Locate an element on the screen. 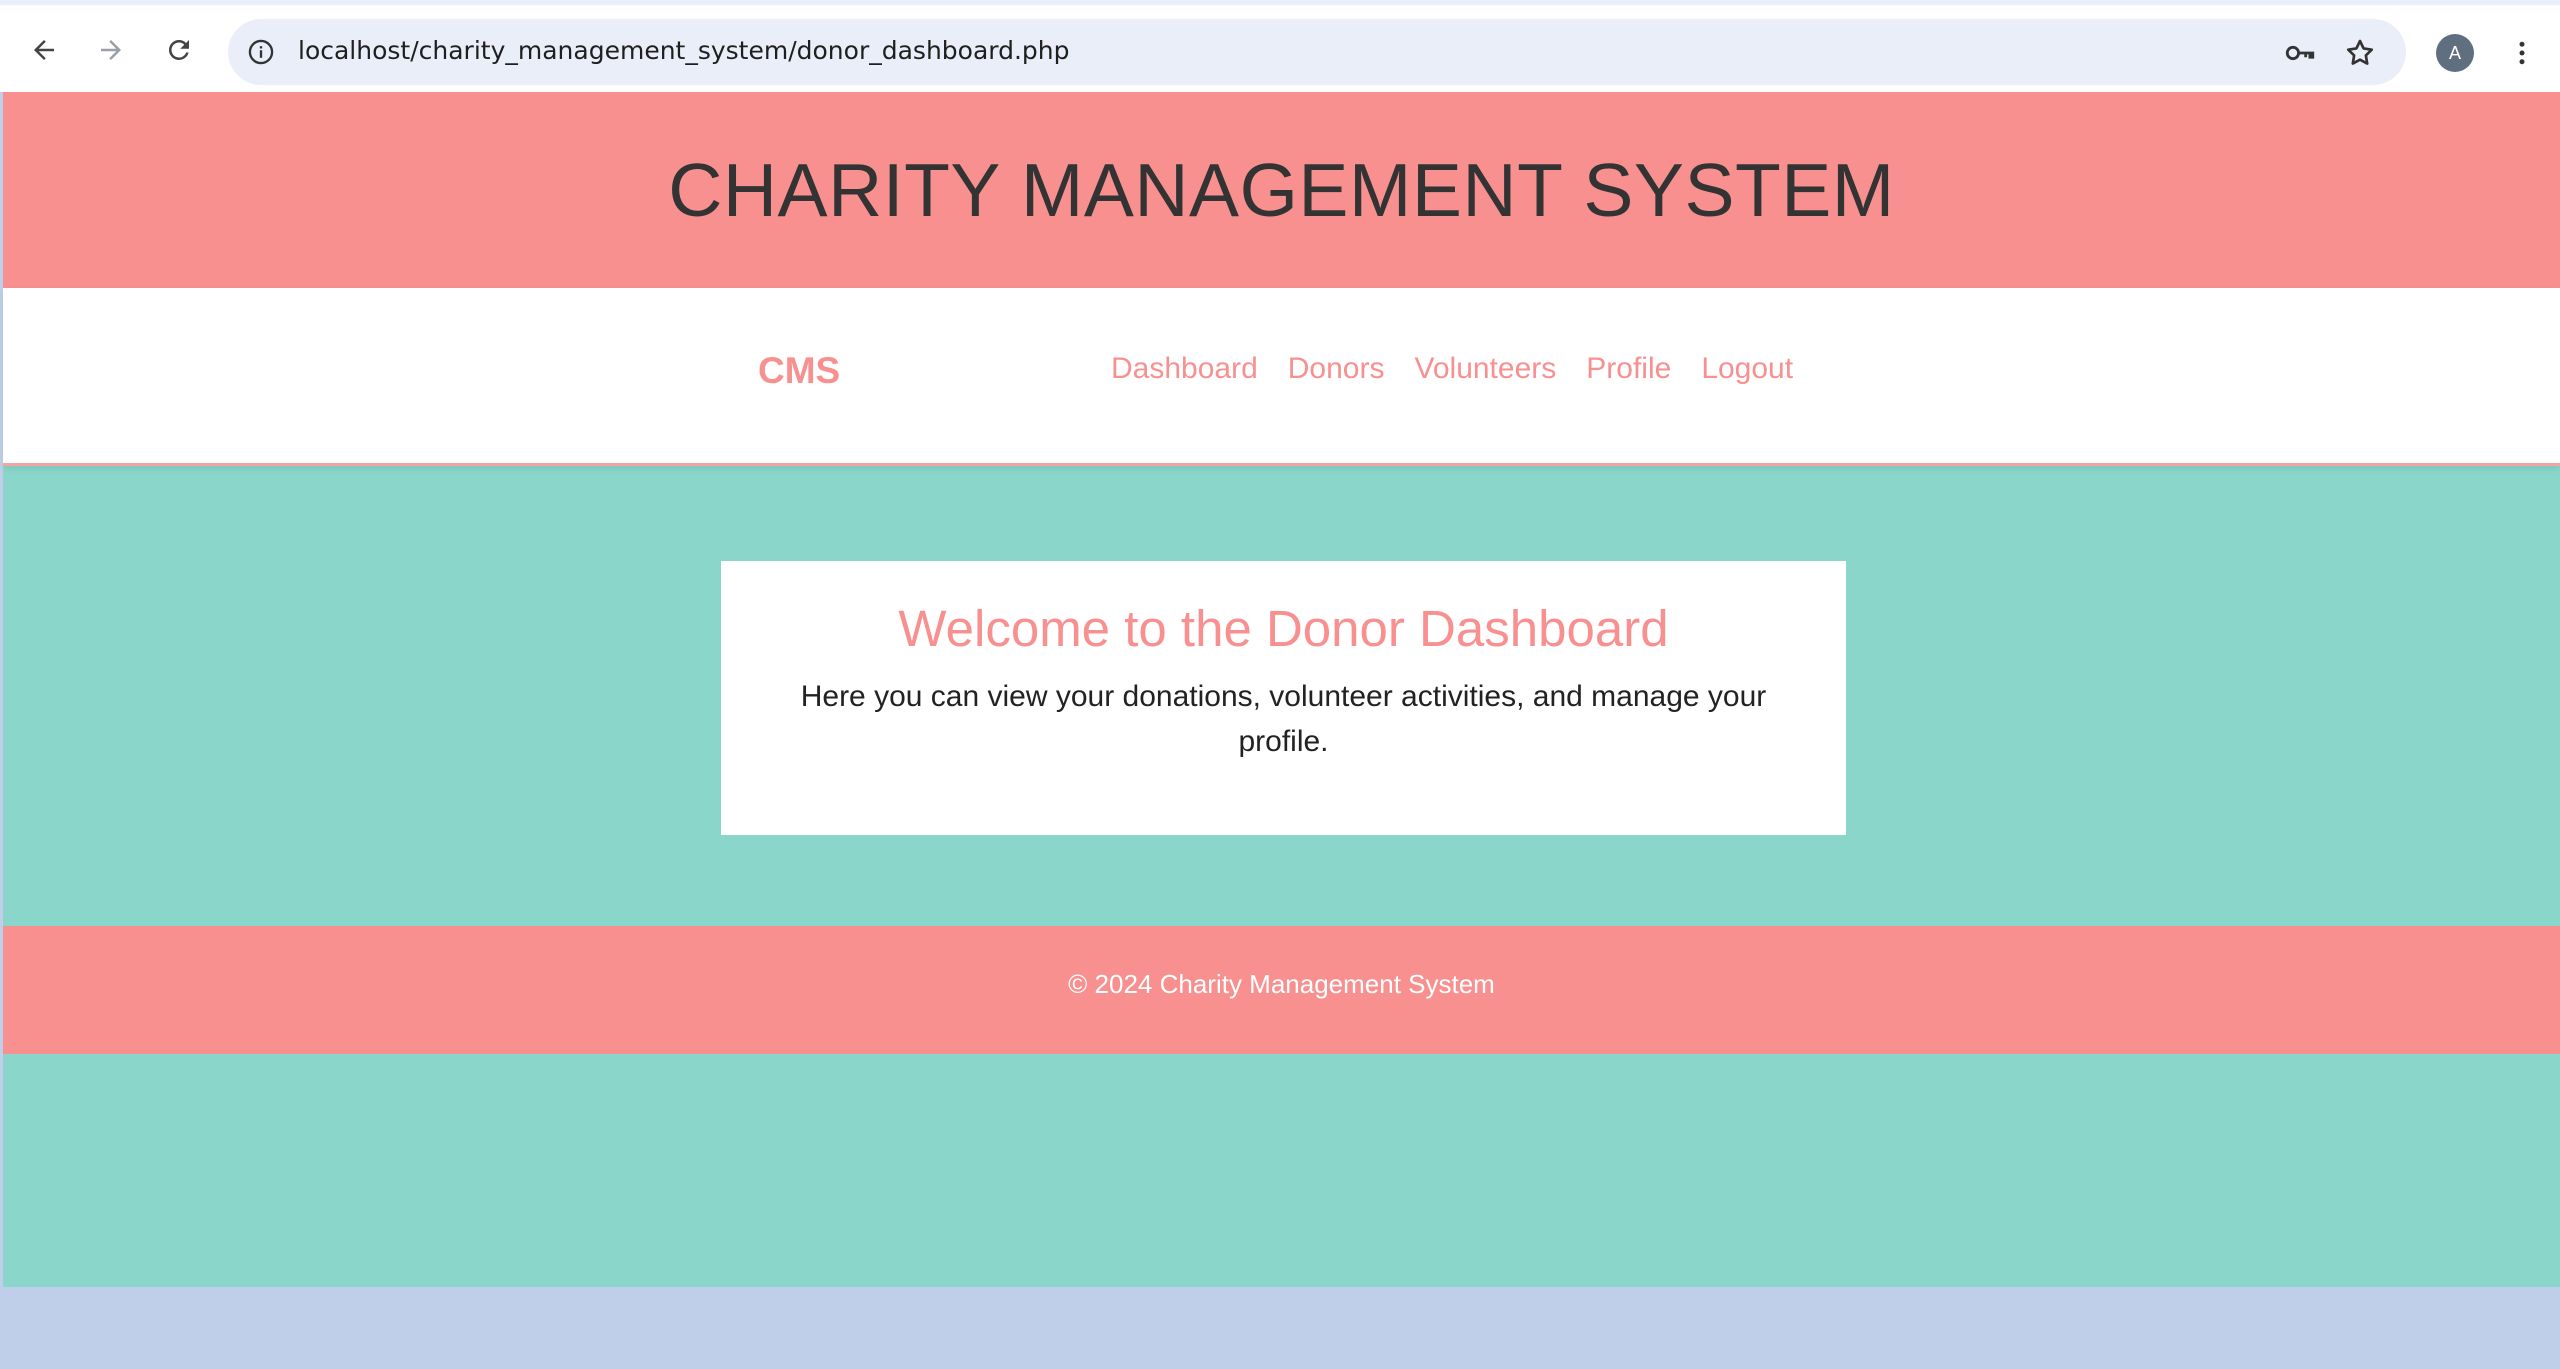 The image size is (2560, 1369). nav-link-donors: Donors is located at coordinates (1336, 369).